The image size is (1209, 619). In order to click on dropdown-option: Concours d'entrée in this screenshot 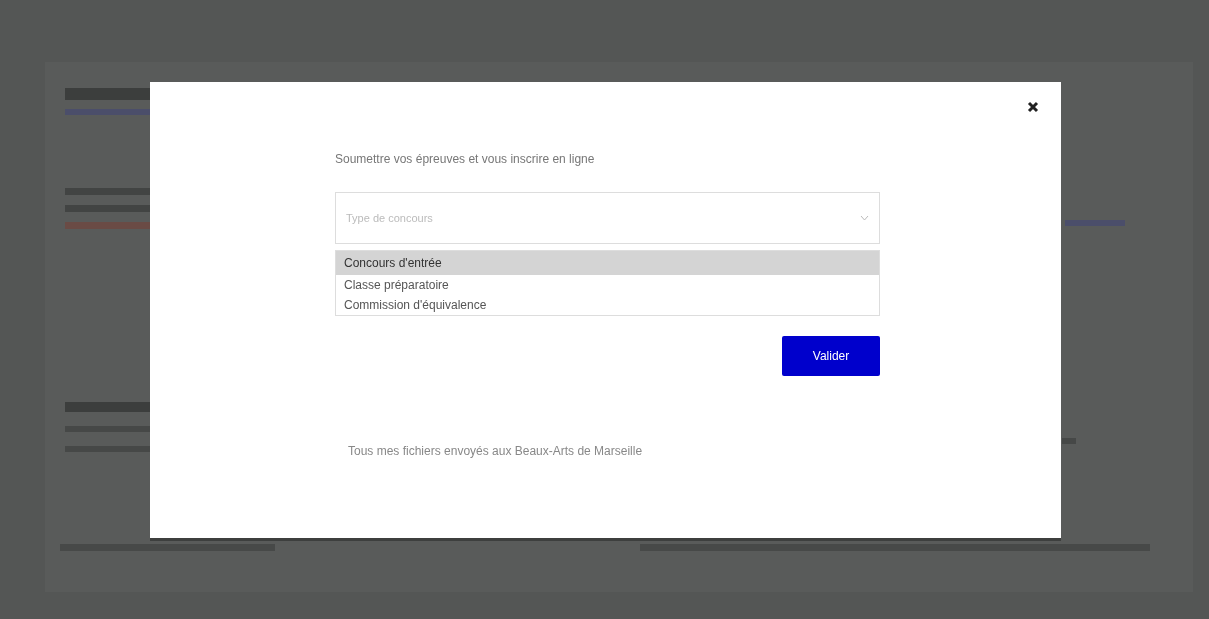, I will do `click(607, 263)`.